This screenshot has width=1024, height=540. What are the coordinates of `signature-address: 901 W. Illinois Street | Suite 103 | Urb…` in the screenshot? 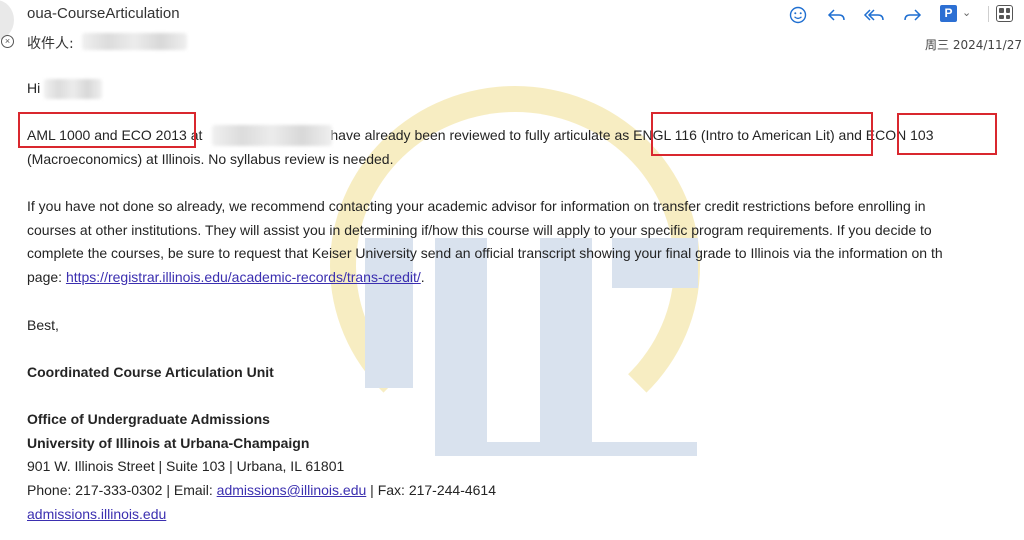 It's located at (186, 466).